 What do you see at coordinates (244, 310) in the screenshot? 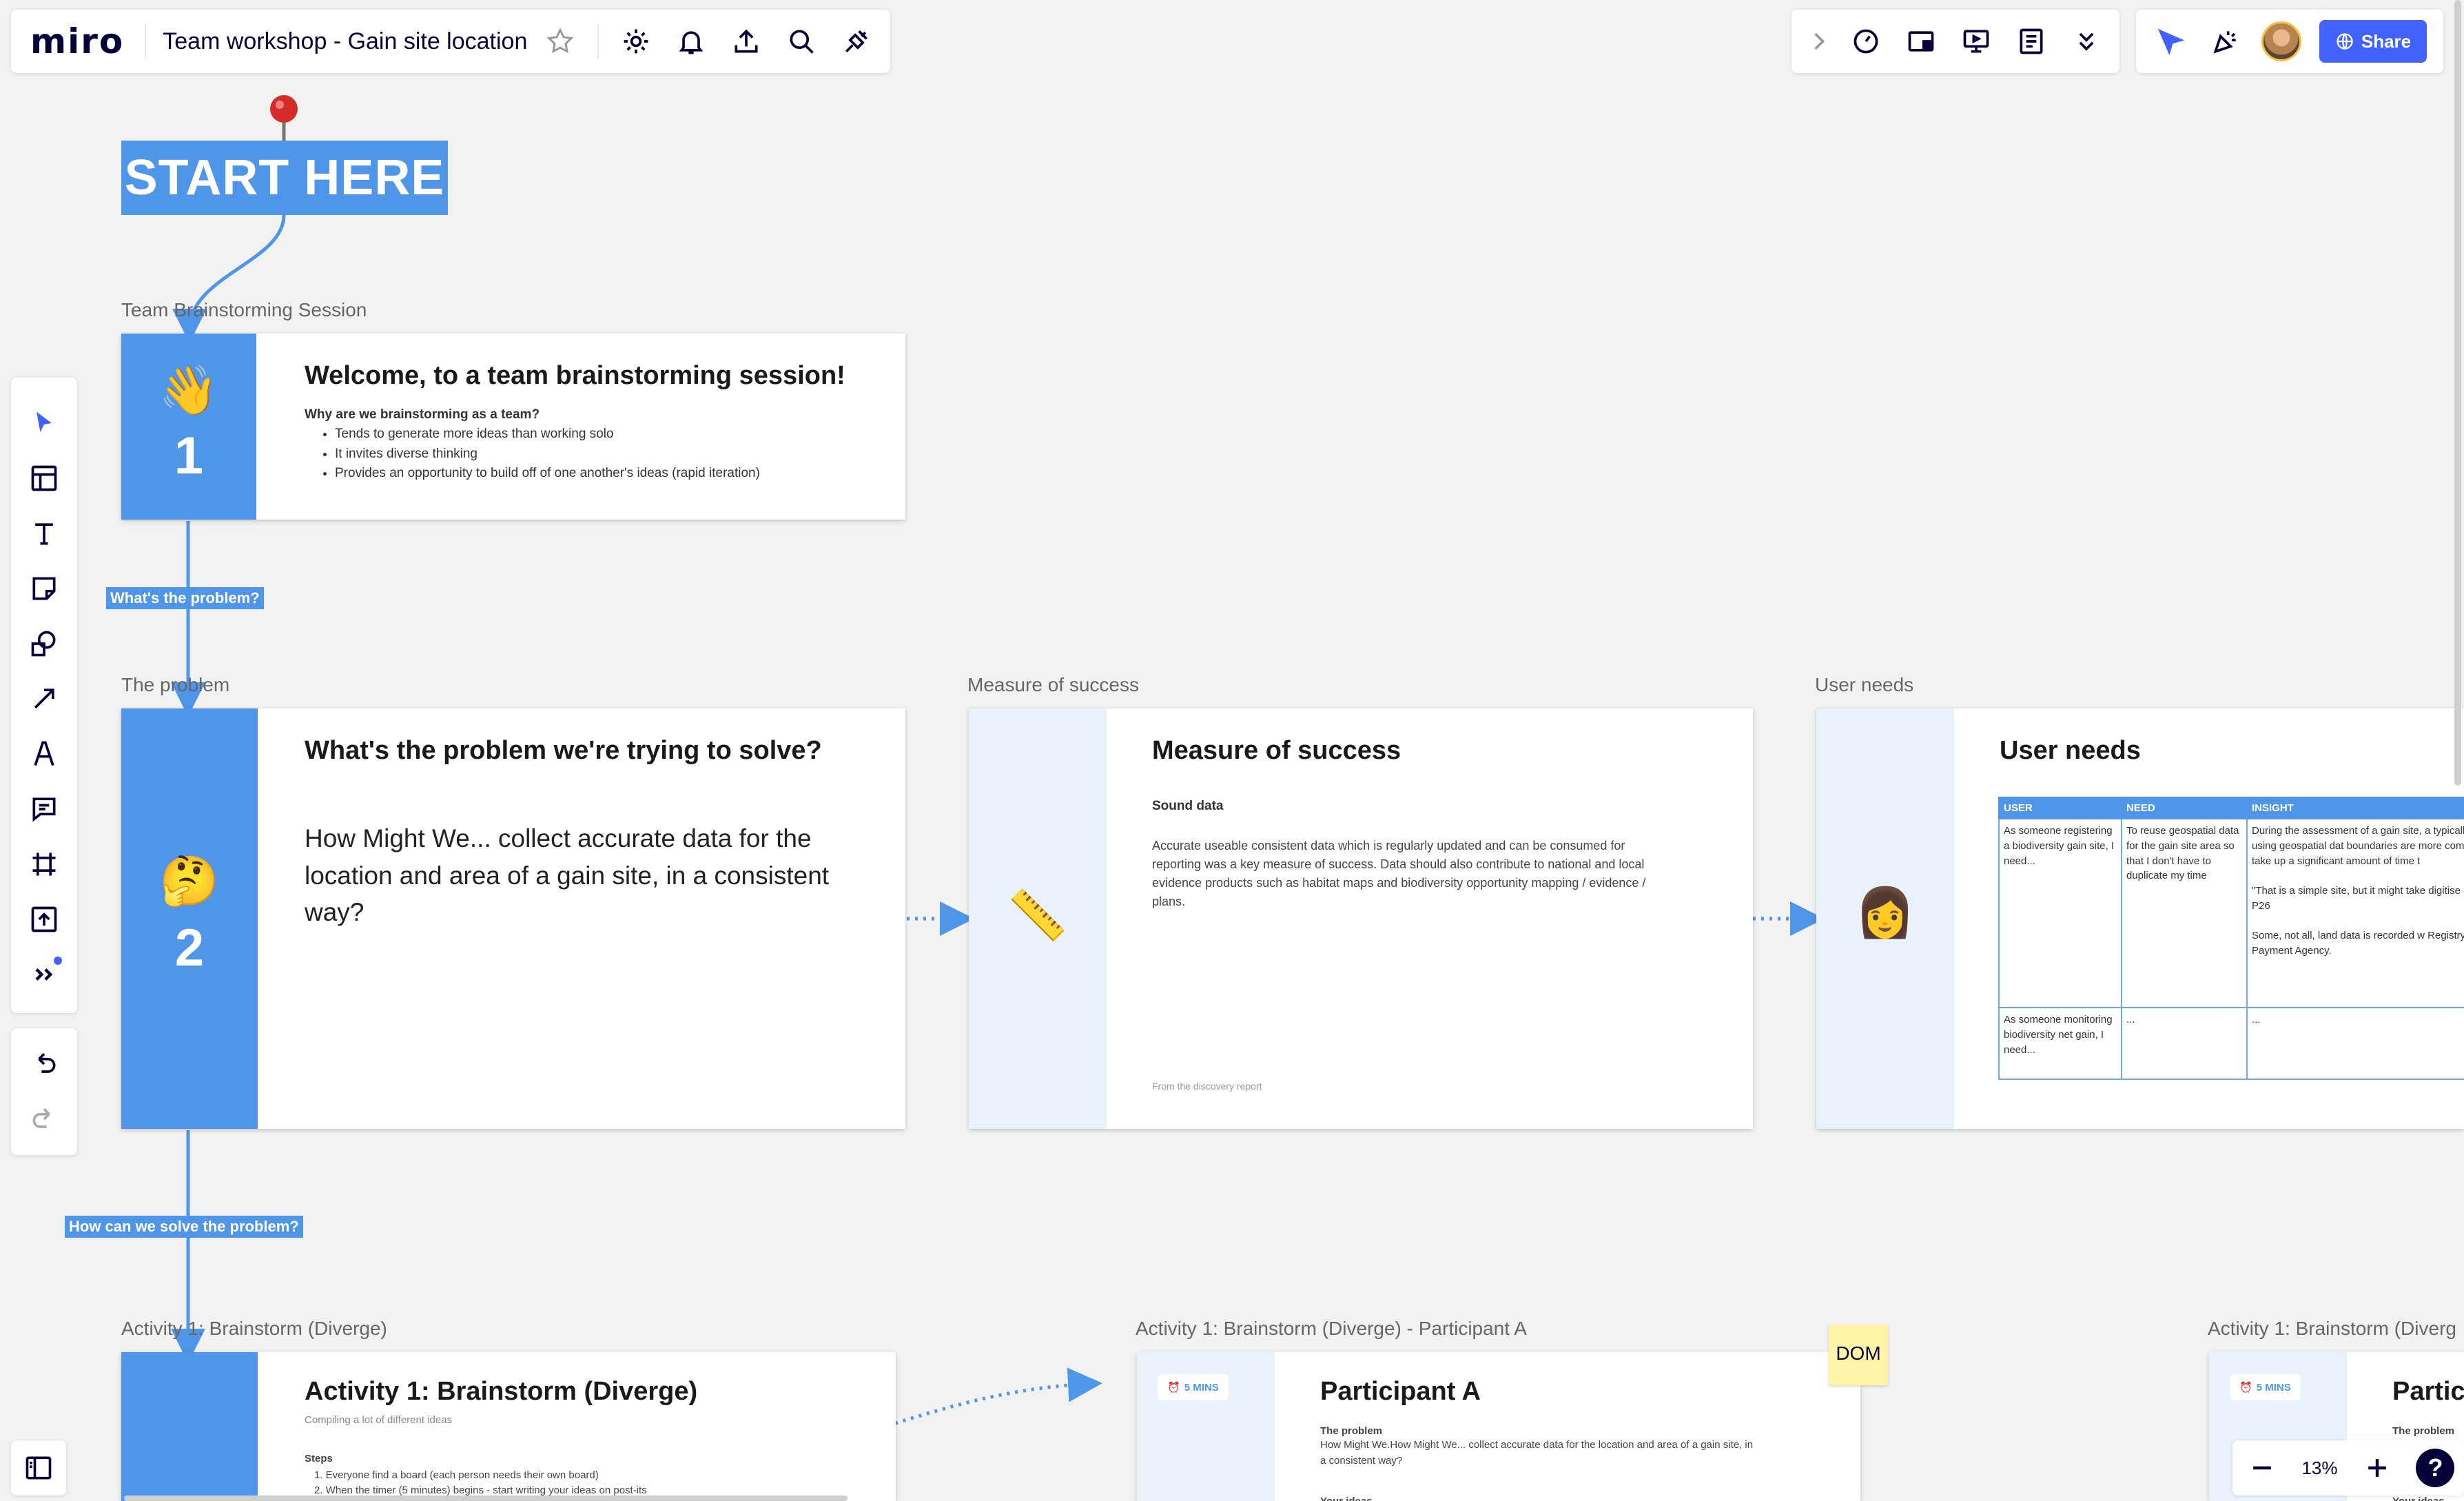
I see `frame-label-session: Team Brainstorming Session` at bounding box center [244, 310].